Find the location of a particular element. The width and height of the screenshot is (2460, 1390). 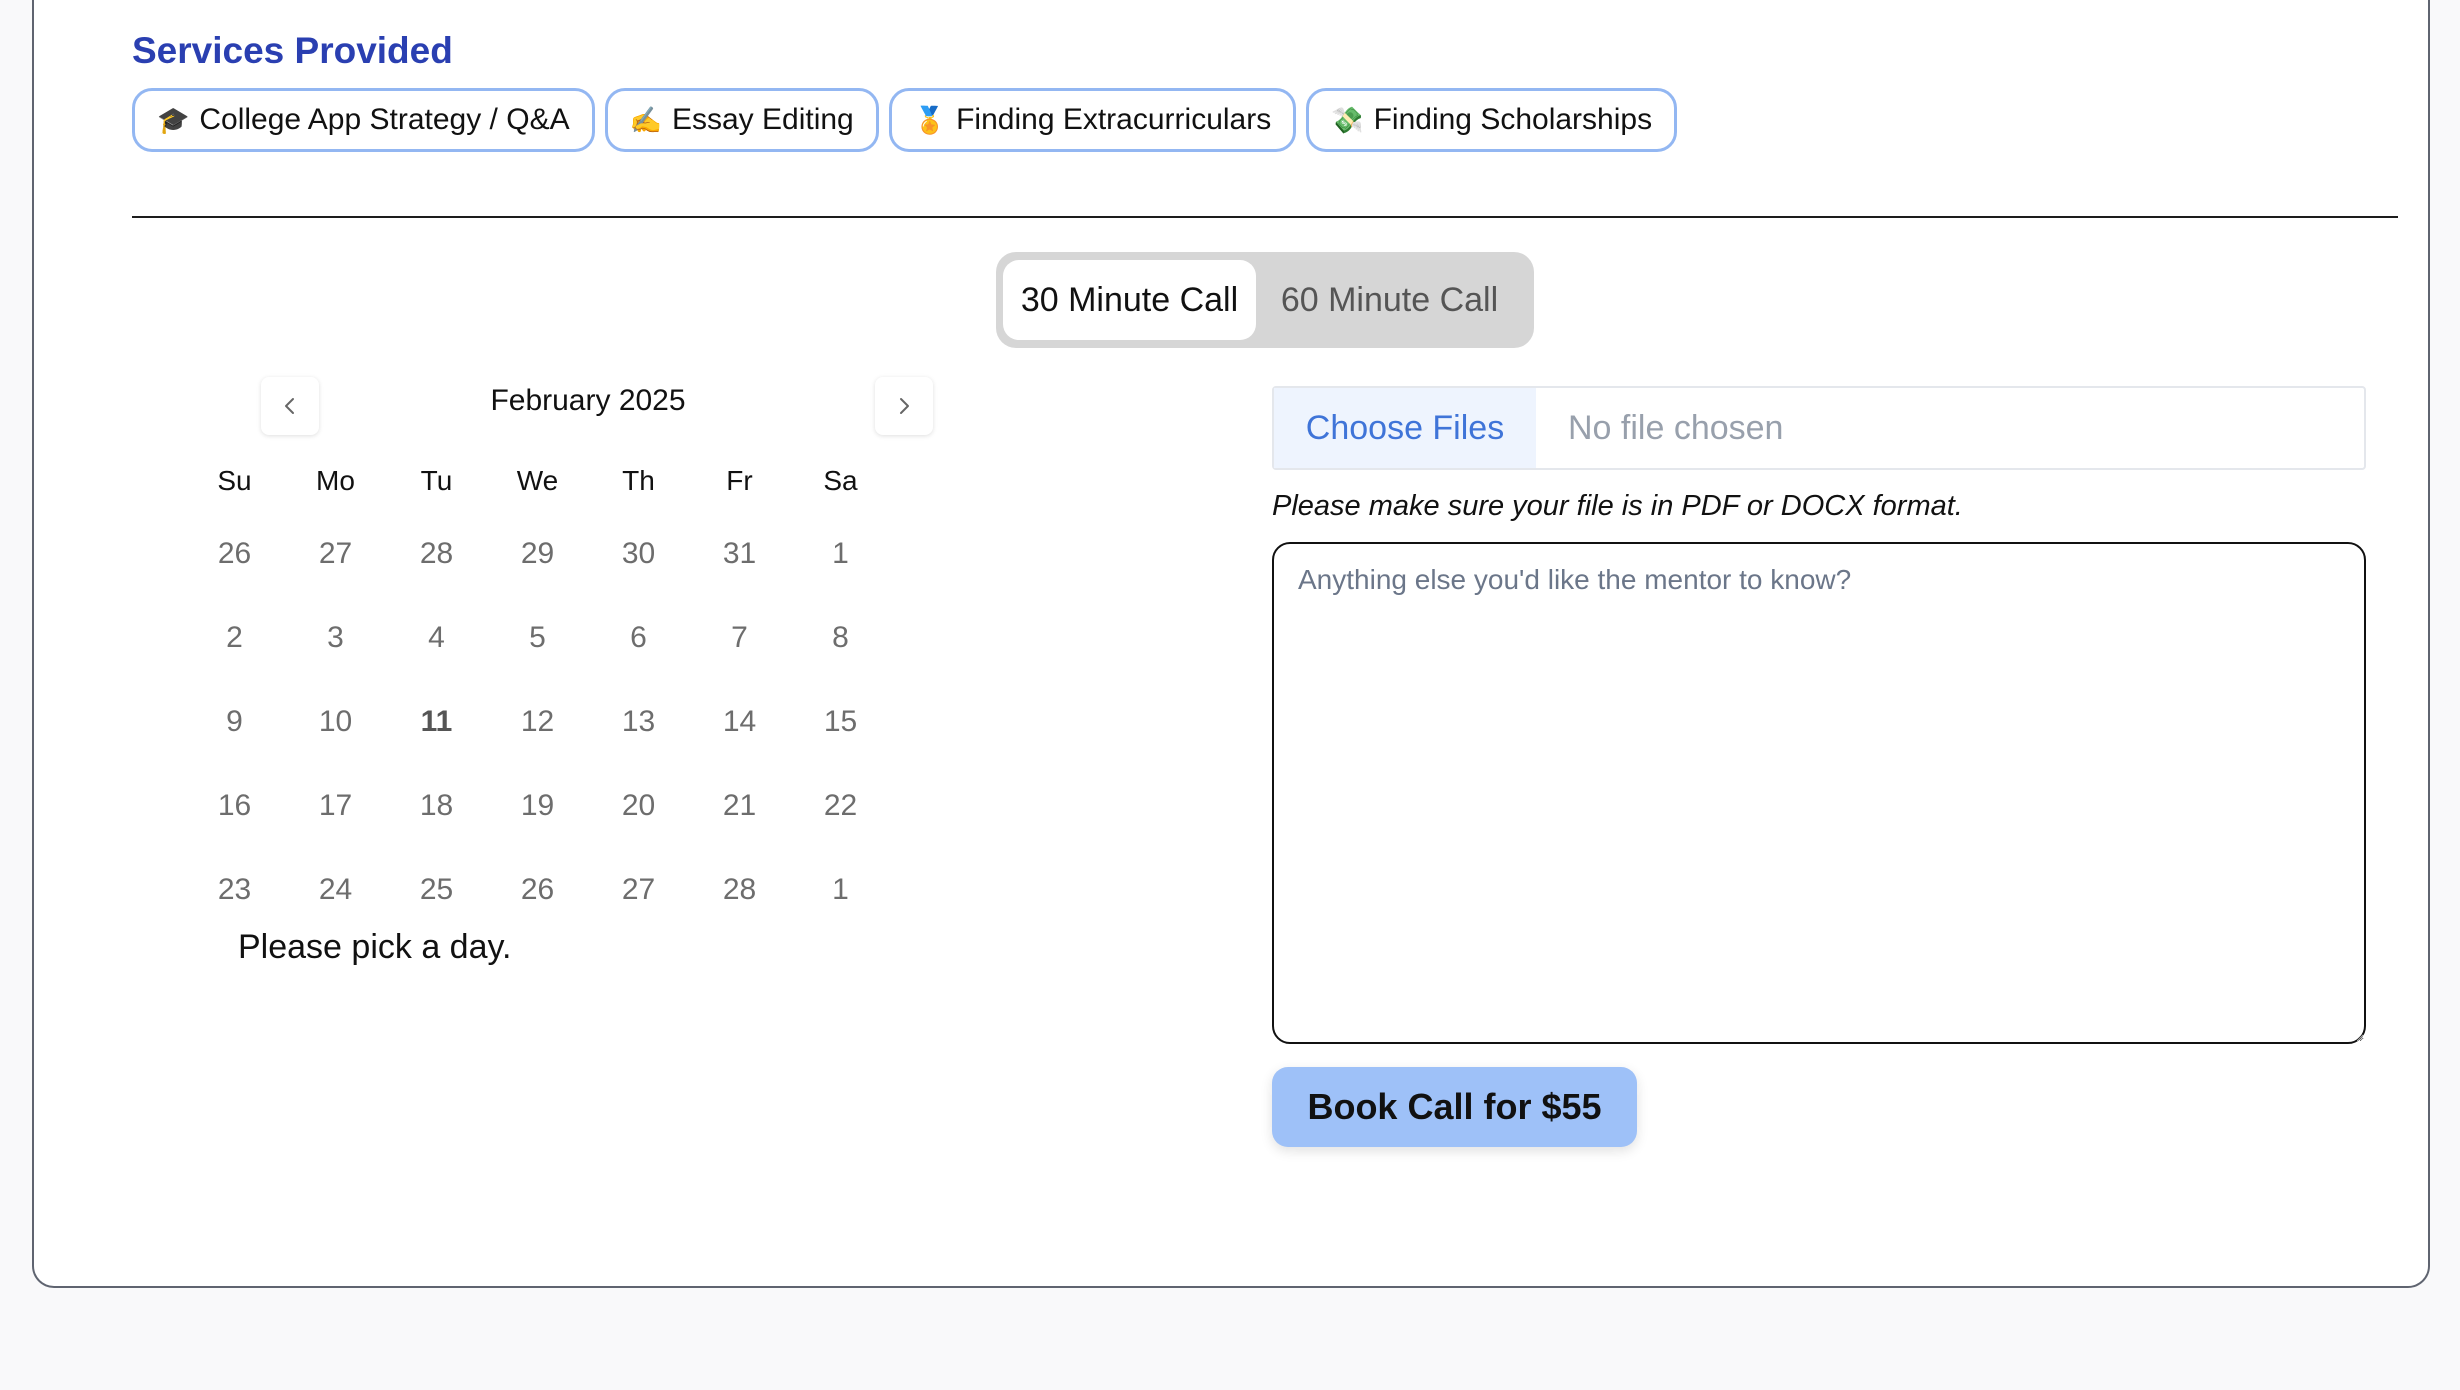

calendar-day: 31 is located at coordinates (739, 554).